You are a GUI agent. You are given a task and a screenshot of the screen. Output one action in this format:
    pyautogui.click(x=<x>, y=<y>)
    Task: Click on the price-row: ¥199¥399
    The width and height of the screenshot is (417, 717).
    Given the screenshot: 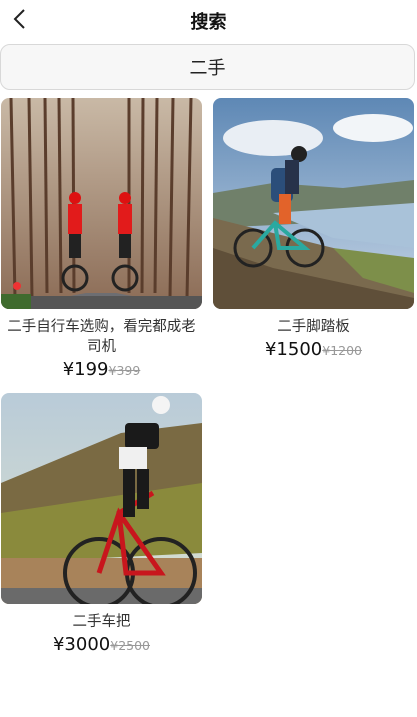 What is the action you would take?
    pyautogui.click(x=101, y=369)
    